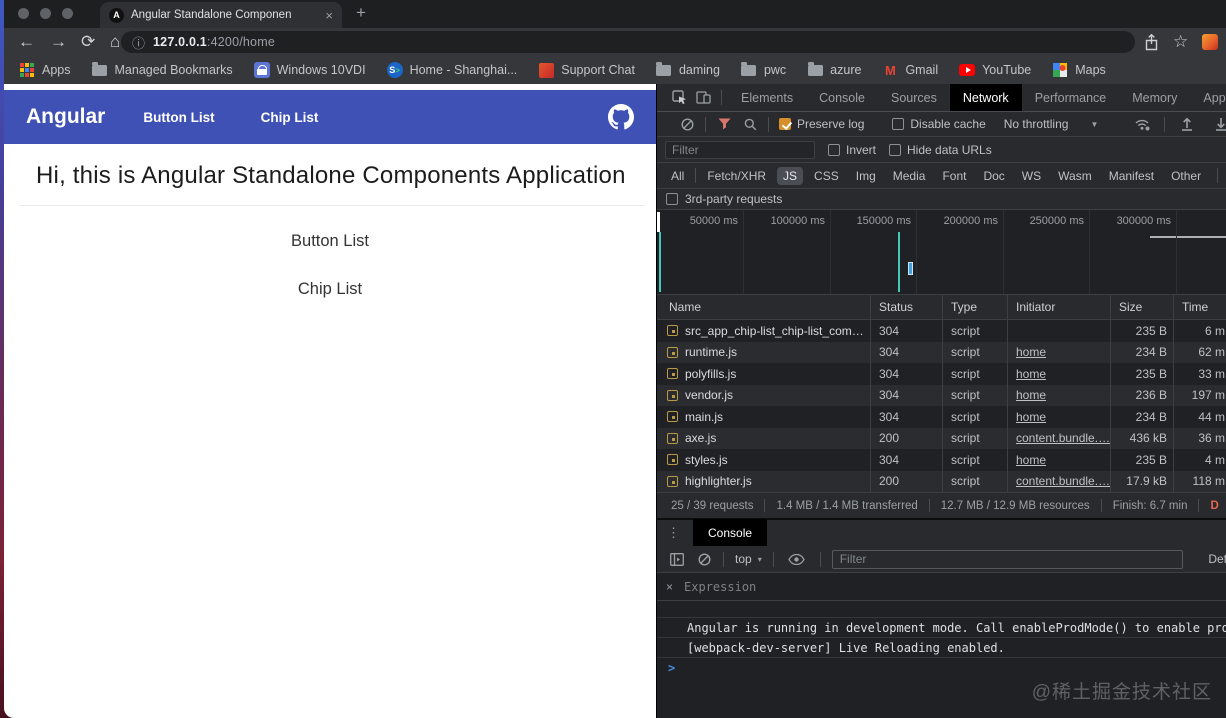 The width and height of the screenshot is (1226, 718). Describe the element at coordinates (1154, 97) in the screenshot. I see `devtools-tab-memory: Memory` at that location.